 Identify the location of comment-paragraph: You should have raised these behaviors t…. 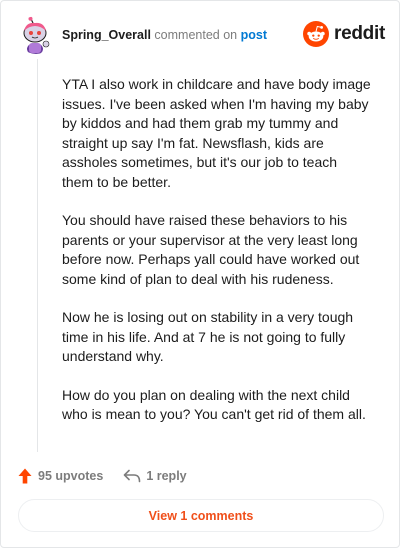
(211, 249).